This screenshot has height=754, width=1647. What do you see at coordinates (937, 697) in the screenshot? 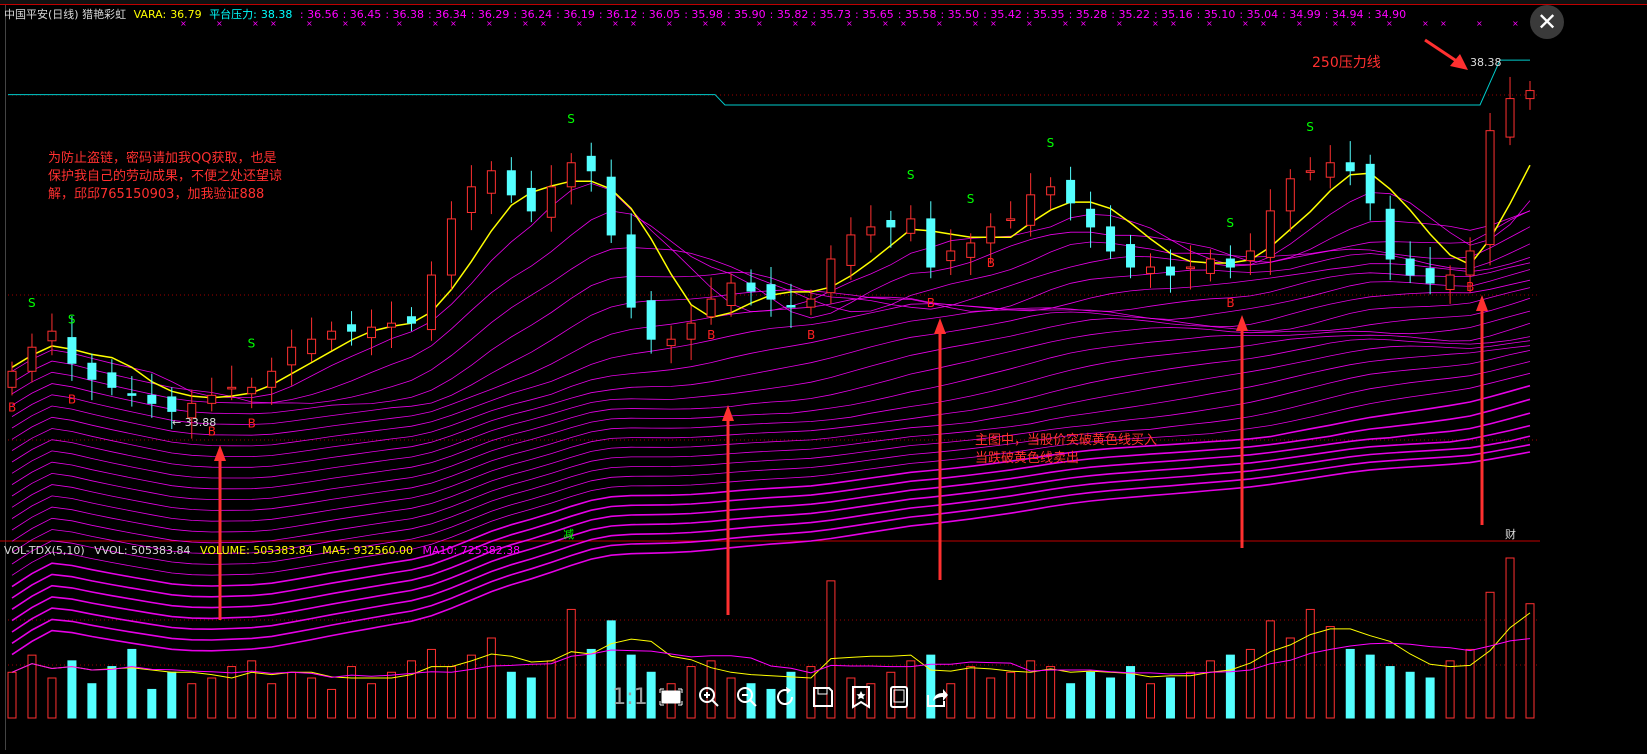
I see `share-button` at bounding box center [937, 697].